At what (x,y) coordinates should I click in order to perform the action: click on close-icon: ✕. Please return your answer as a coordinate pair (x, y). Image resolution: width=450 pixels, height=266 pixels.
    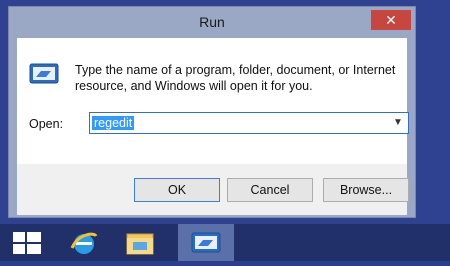
    Looking at the image, I should click on (391, 20).